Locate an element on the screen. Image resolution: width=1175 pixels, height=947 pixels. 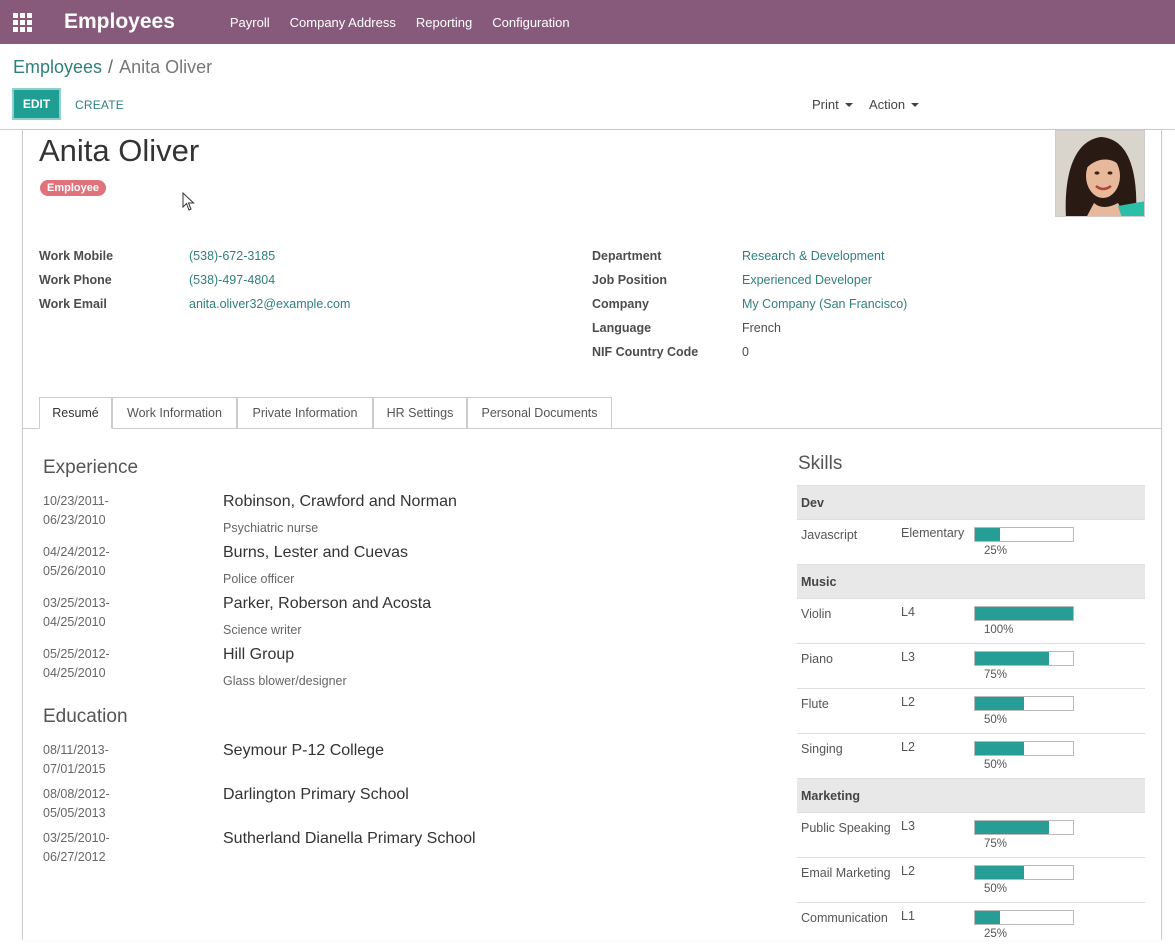
job-position-value: Experienced Developer is located at coordinates (807, 280).